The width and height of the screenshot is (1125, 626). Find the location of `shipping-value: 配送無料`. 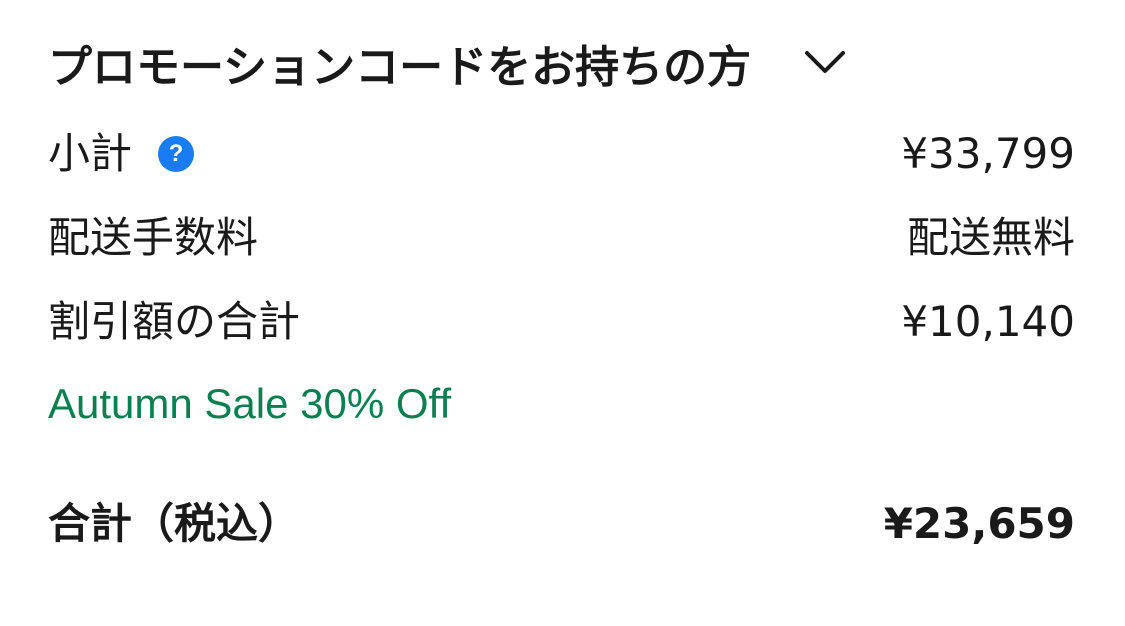

shipping-value: 配送無料 is located at coordinates (990, 237).